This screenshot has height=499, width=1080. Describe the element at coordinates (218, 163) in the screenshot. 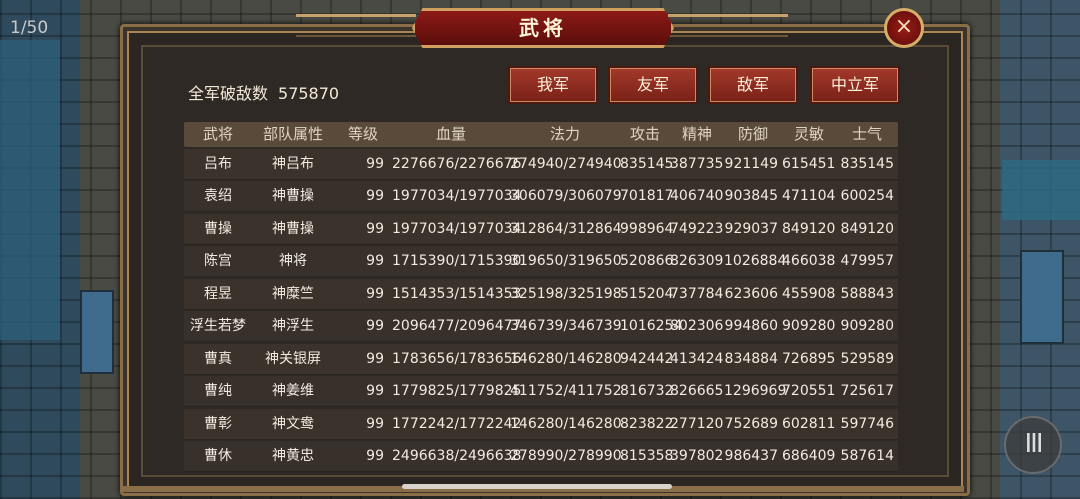

I see `table-cell: 吕布` at that location.